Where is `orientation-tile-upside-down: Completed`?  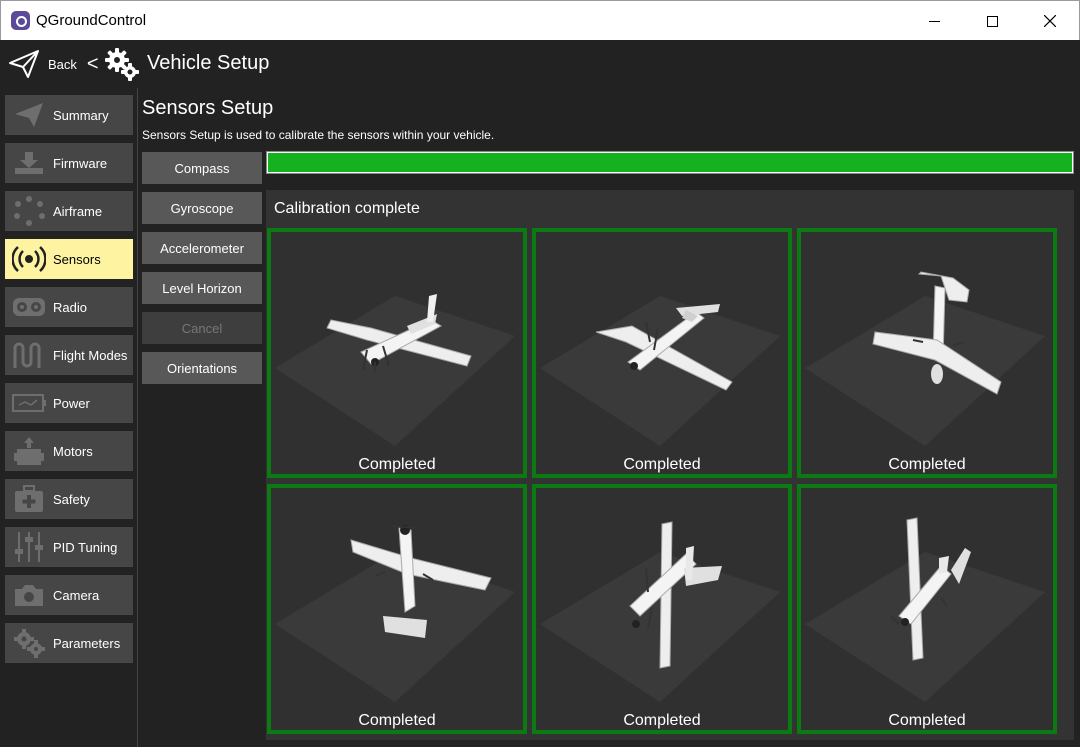 orientation-tile-upside-down: Completed is located at coordinates (397, 609).